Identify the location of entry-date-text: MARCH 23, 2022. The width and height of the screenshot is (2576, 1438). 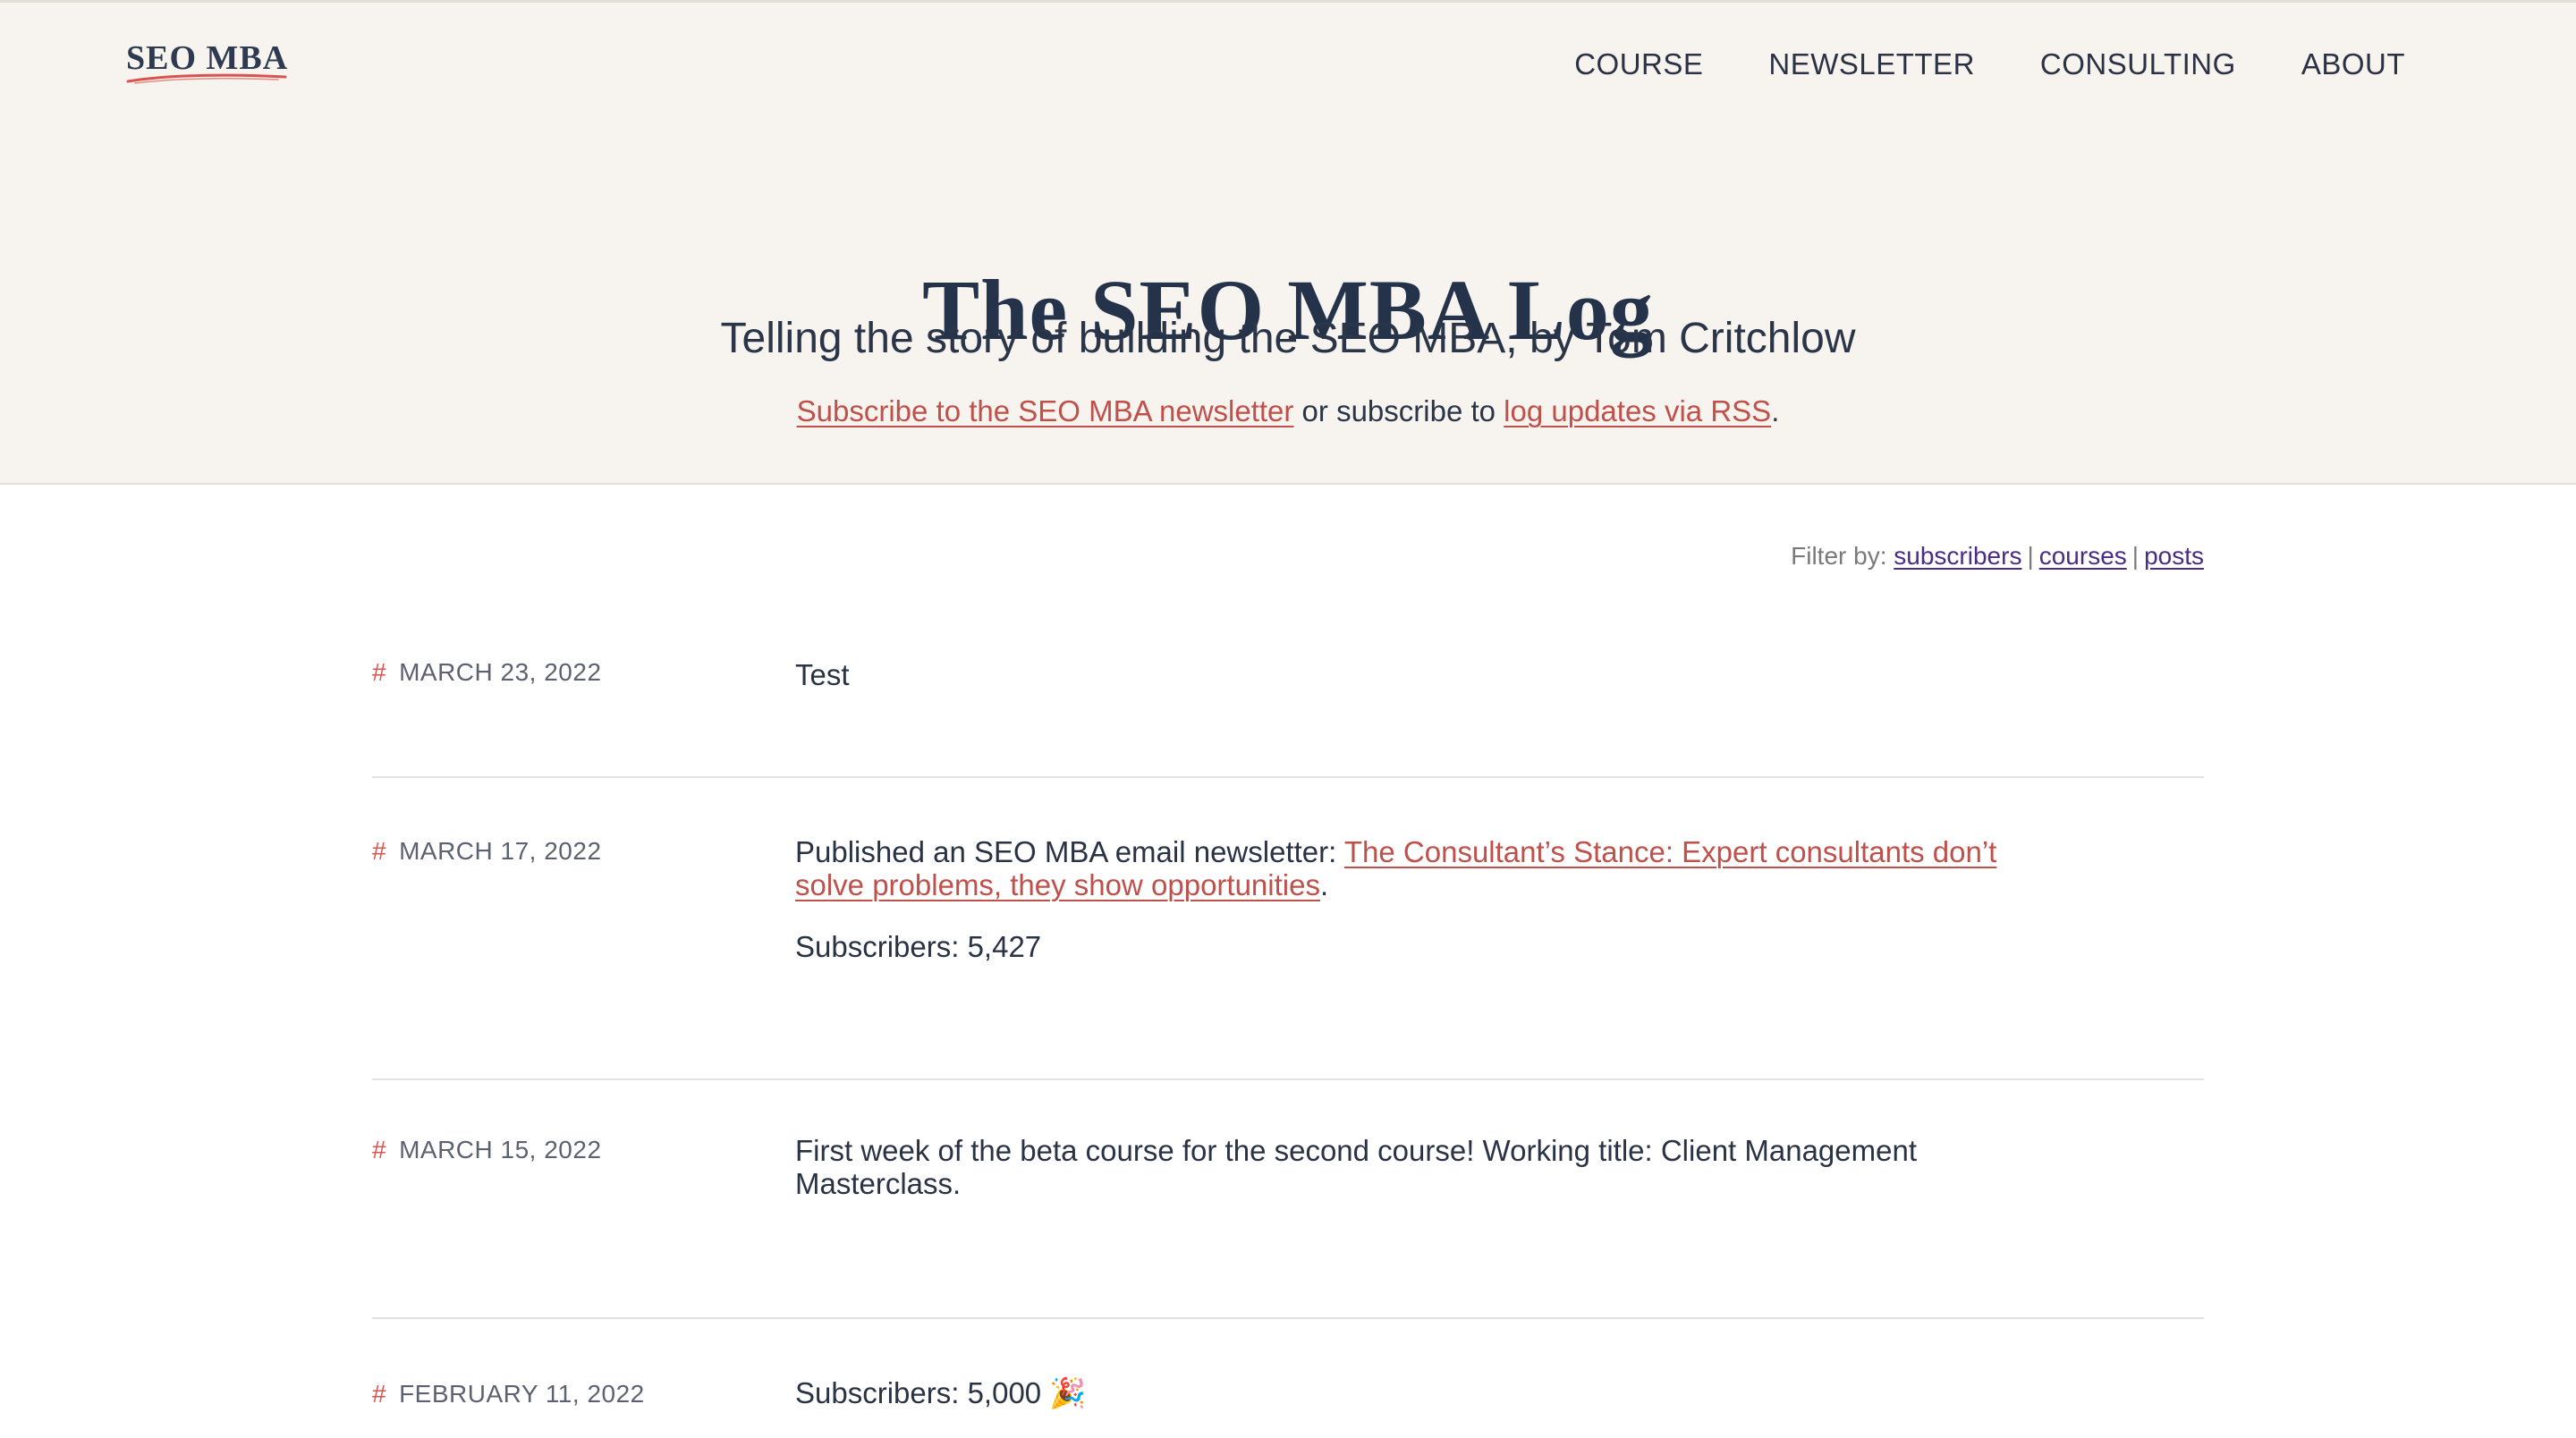
(500, 672).